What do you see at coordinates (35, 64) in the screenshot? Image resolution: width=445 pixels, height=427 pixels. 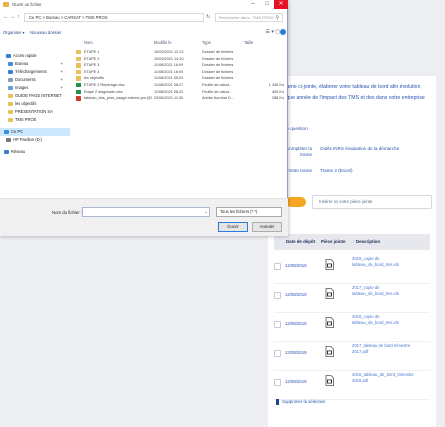 I see `nav-item: Bureau ✦` at bounding box center [35, 64].